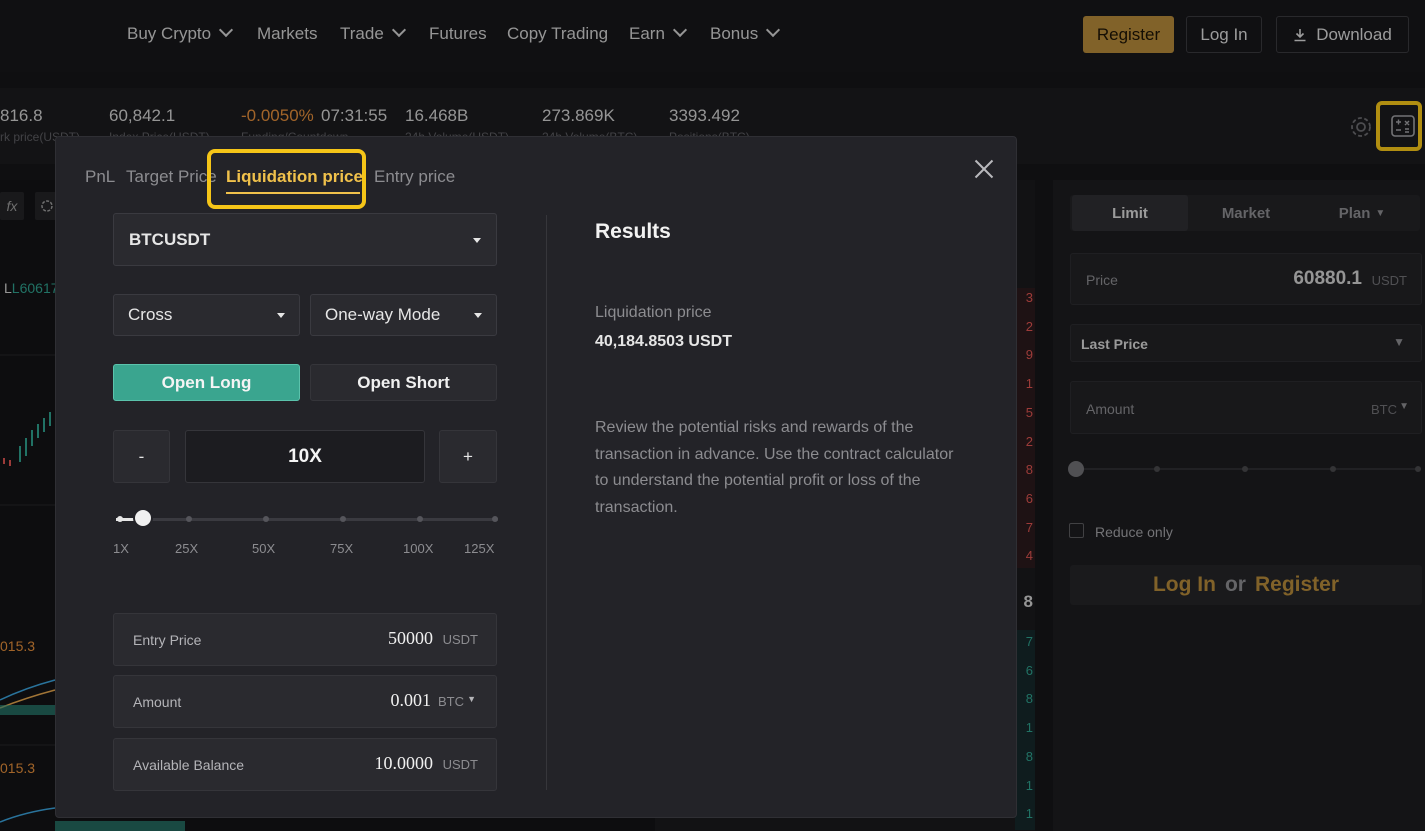 This screenshot has height=831, width=1425. I want to click on amount-input: Amount BTC ▼, so click(1246, 407).